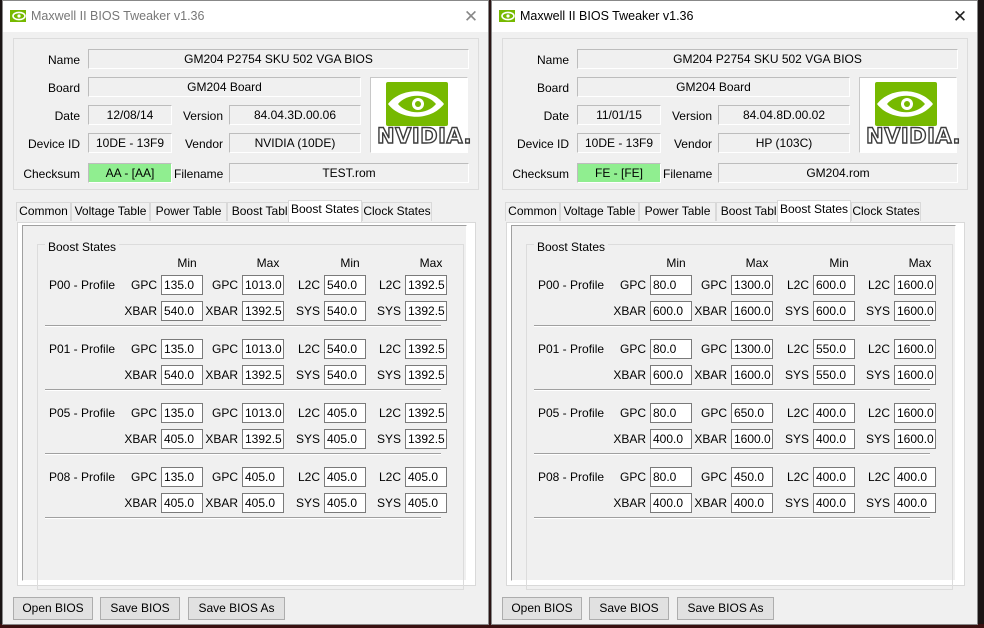  Describe the element at coordinates (130, 143) in the screenshot. I see `device-id-field: 10DE - 13F9` at that location.